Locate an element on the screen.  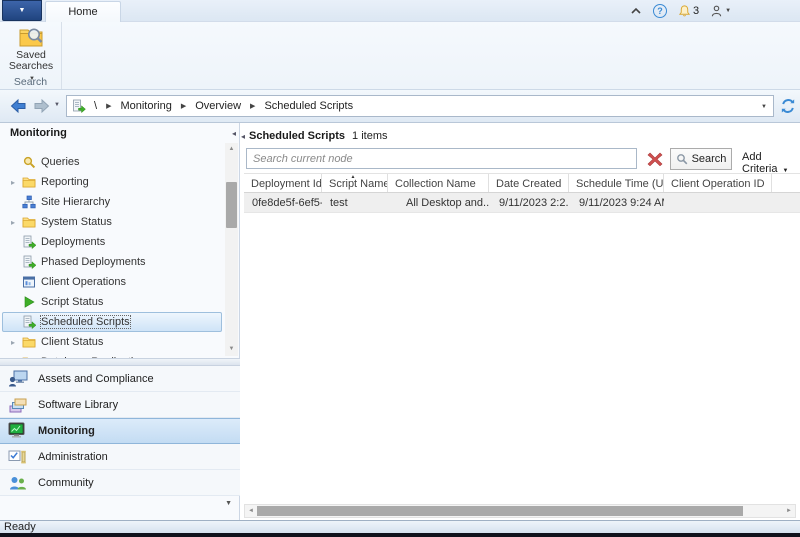
scroll-left-icon: ◄ is located at coordinates (251, 511).